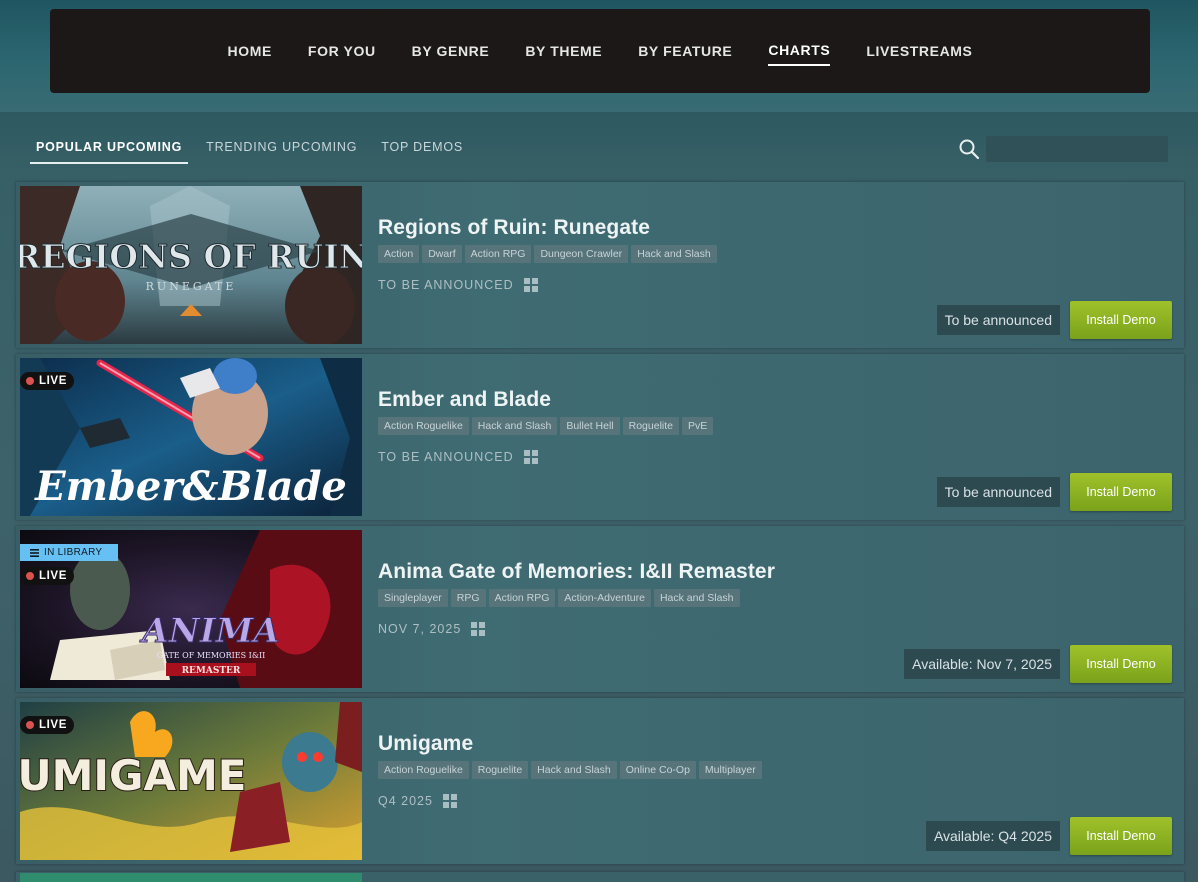  I want to click on tag: Multiplayer, so click(730, 770).